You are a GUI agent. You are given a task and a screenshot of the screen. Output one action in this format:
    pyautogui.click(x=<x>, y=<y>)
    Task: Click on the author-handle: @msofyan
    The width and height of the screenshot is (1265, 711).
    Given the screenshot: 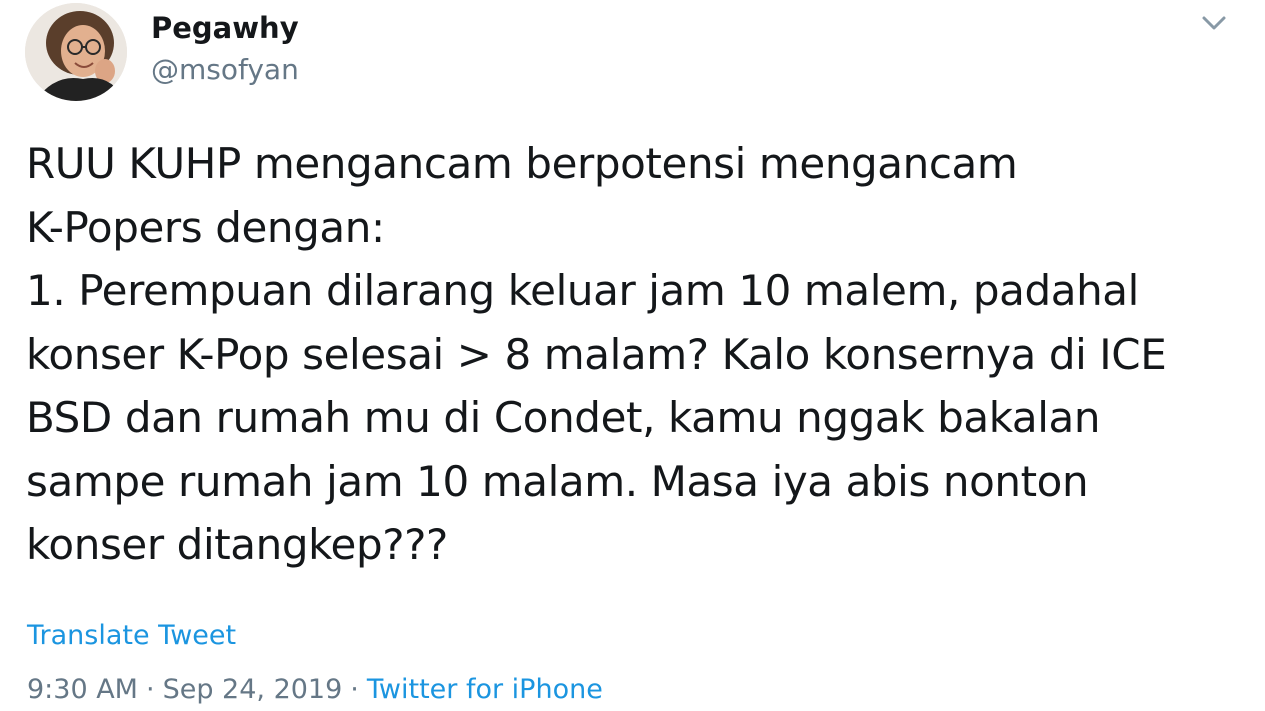 What is the action you would take?
    pyautogui.click(x=225, y=70)
    